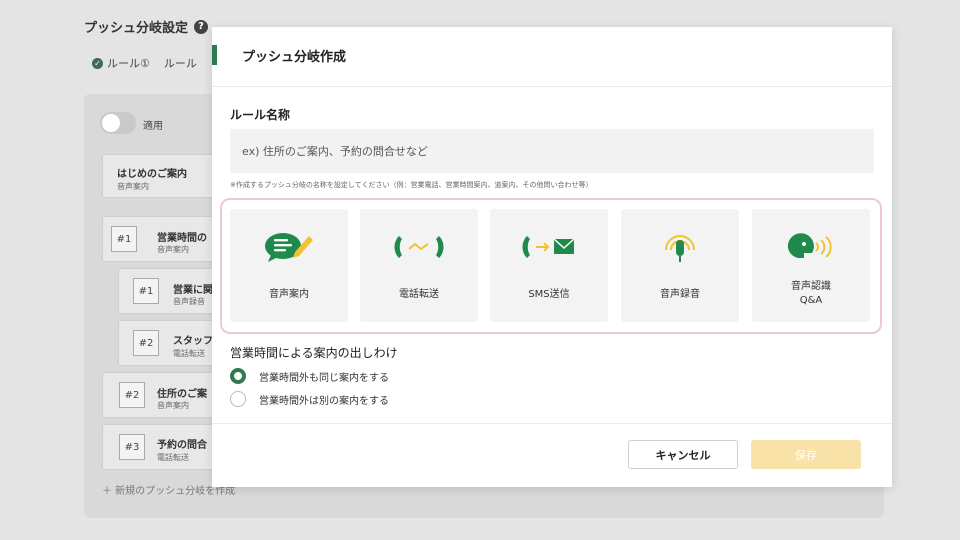 The width and height of the screenshot is (960, 540). What do you see at coordinates (153, 126) in the screenshot?
I see `apply-toggle-label: 適用` at bounding box center [153, 126].